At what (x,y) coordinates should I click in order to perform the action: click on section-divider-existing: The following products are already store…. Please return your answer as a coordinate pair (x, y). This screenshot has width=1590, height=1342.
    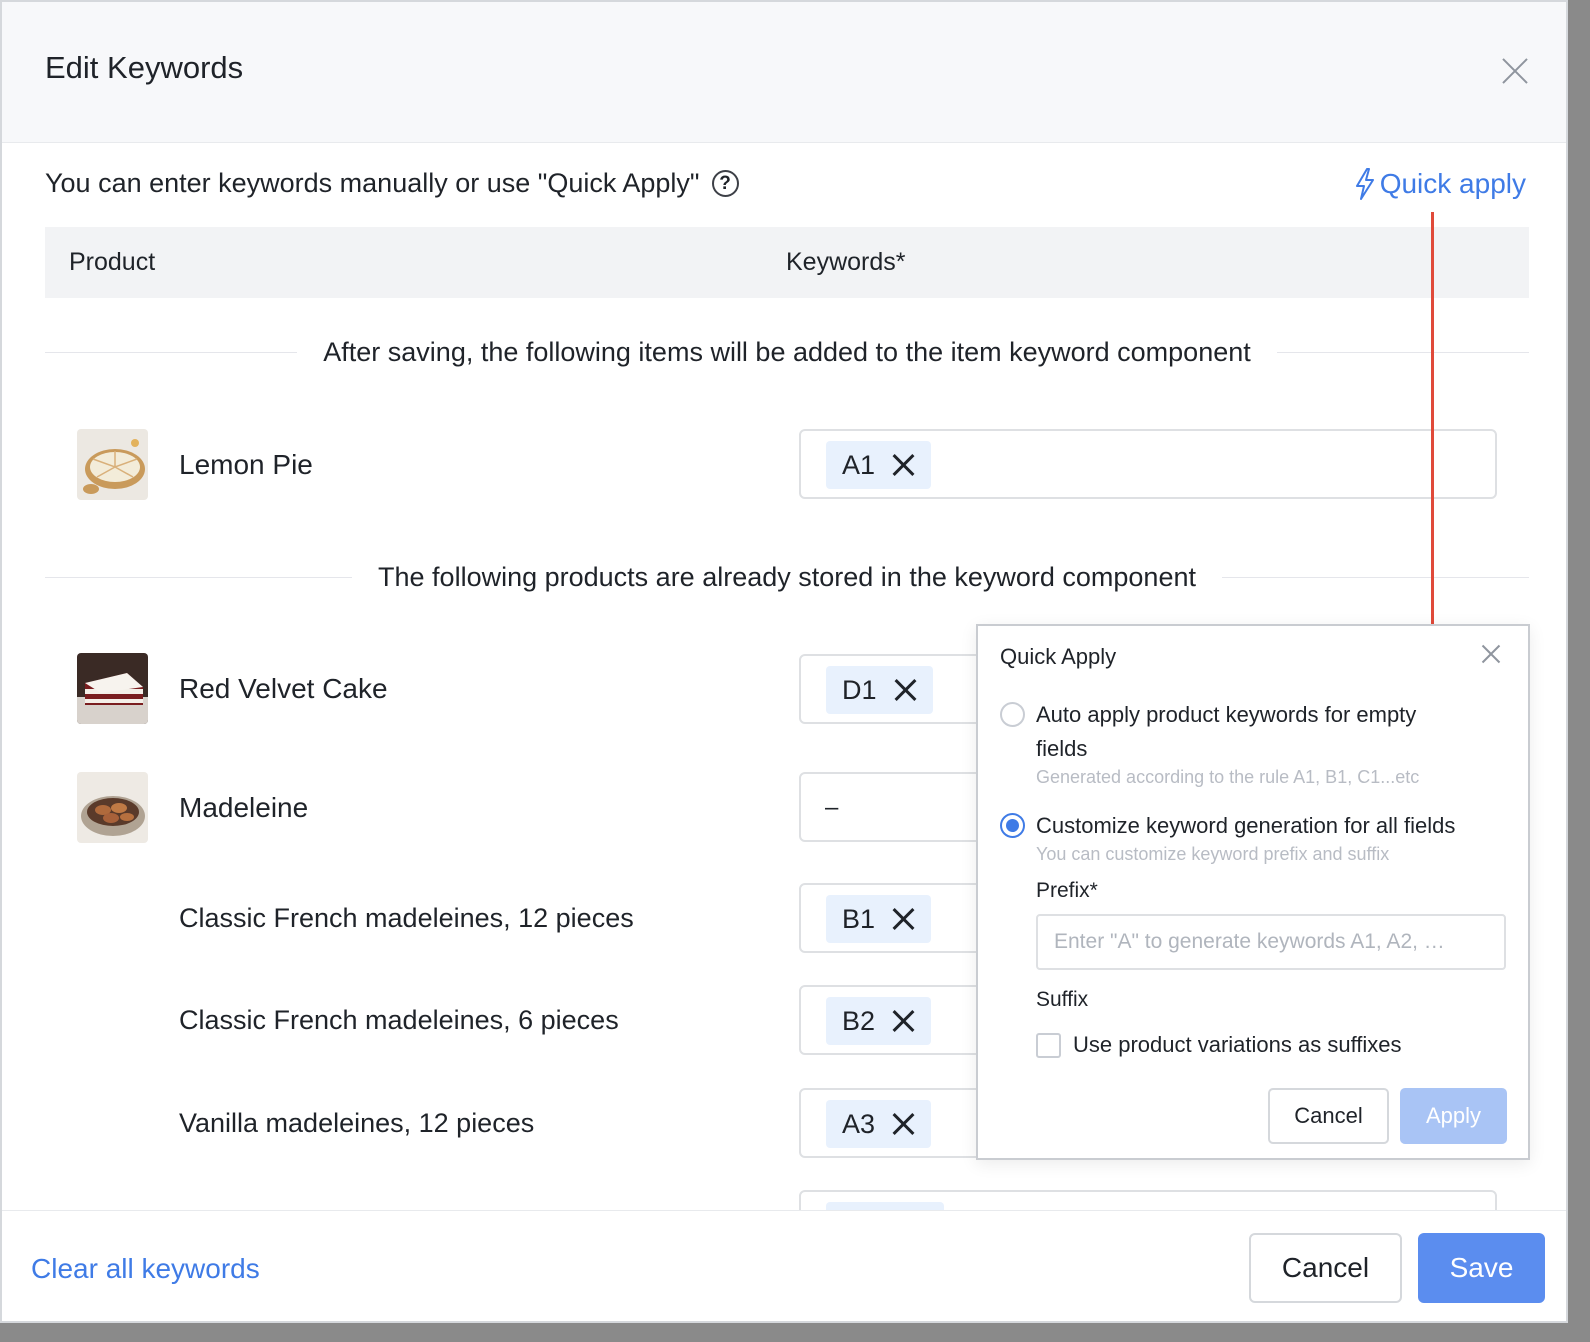
    Looking at the image, I should click on (787, 577).